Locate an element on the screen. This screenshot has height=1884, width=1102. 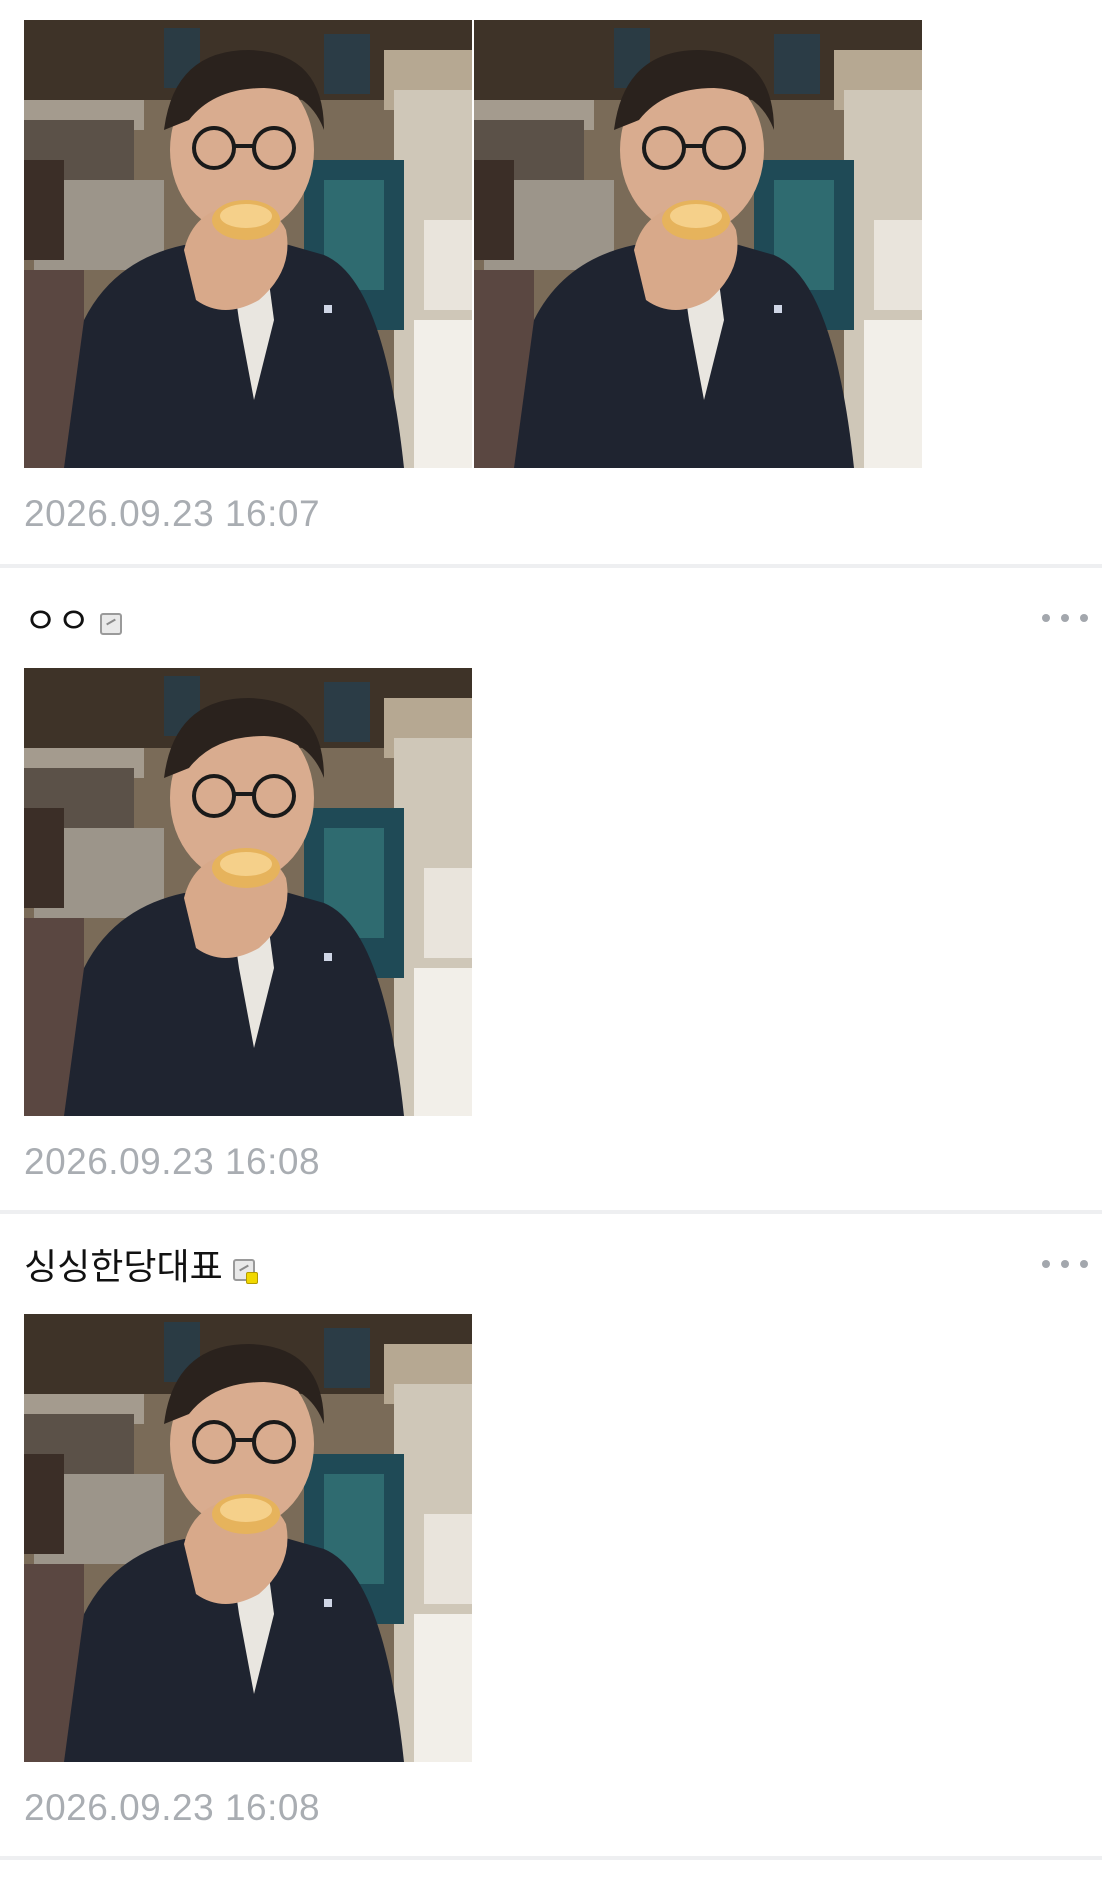
comment-author-name: 싱싱한당대표 is located at coordinates (123, 1268).